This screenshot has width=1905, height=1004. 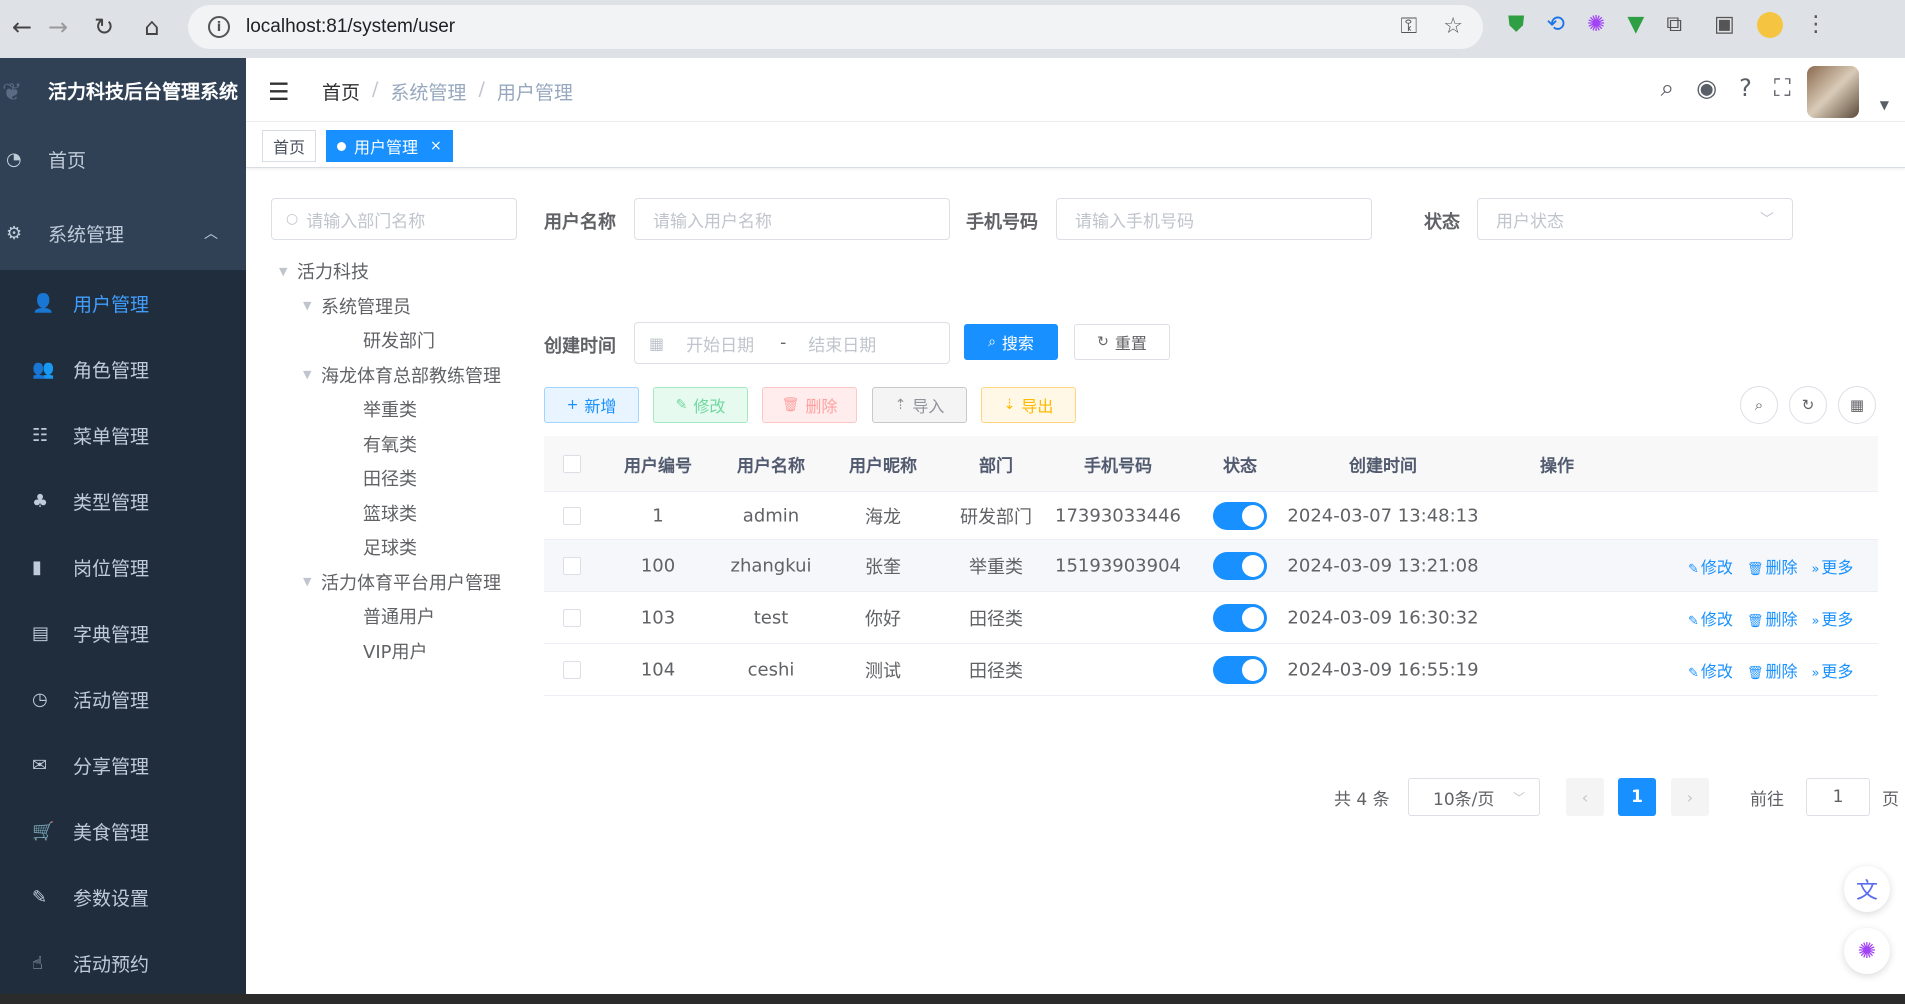 I want to click on reset-button: ↻ 重置, so click(x=1122, y=342).